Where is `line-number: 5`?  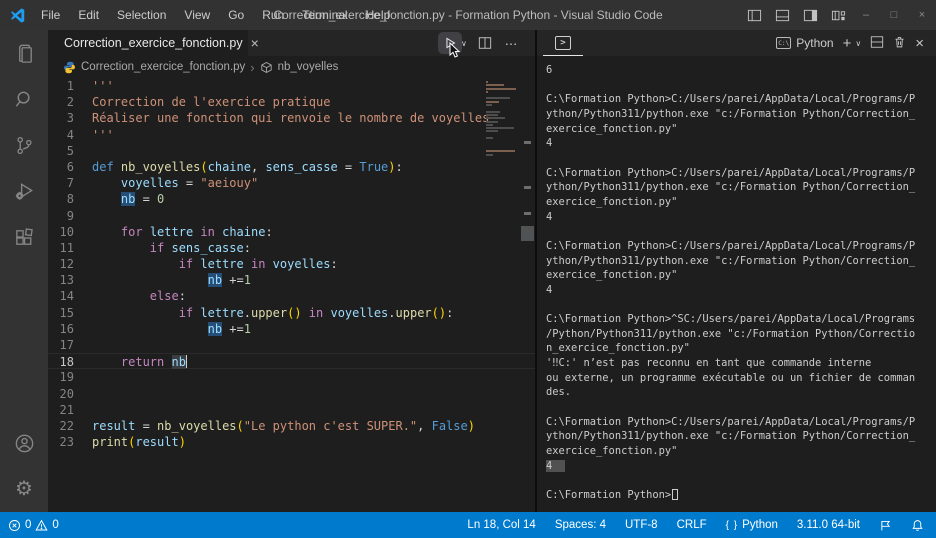
line-number: 5 is located at coordinates (70, 150).